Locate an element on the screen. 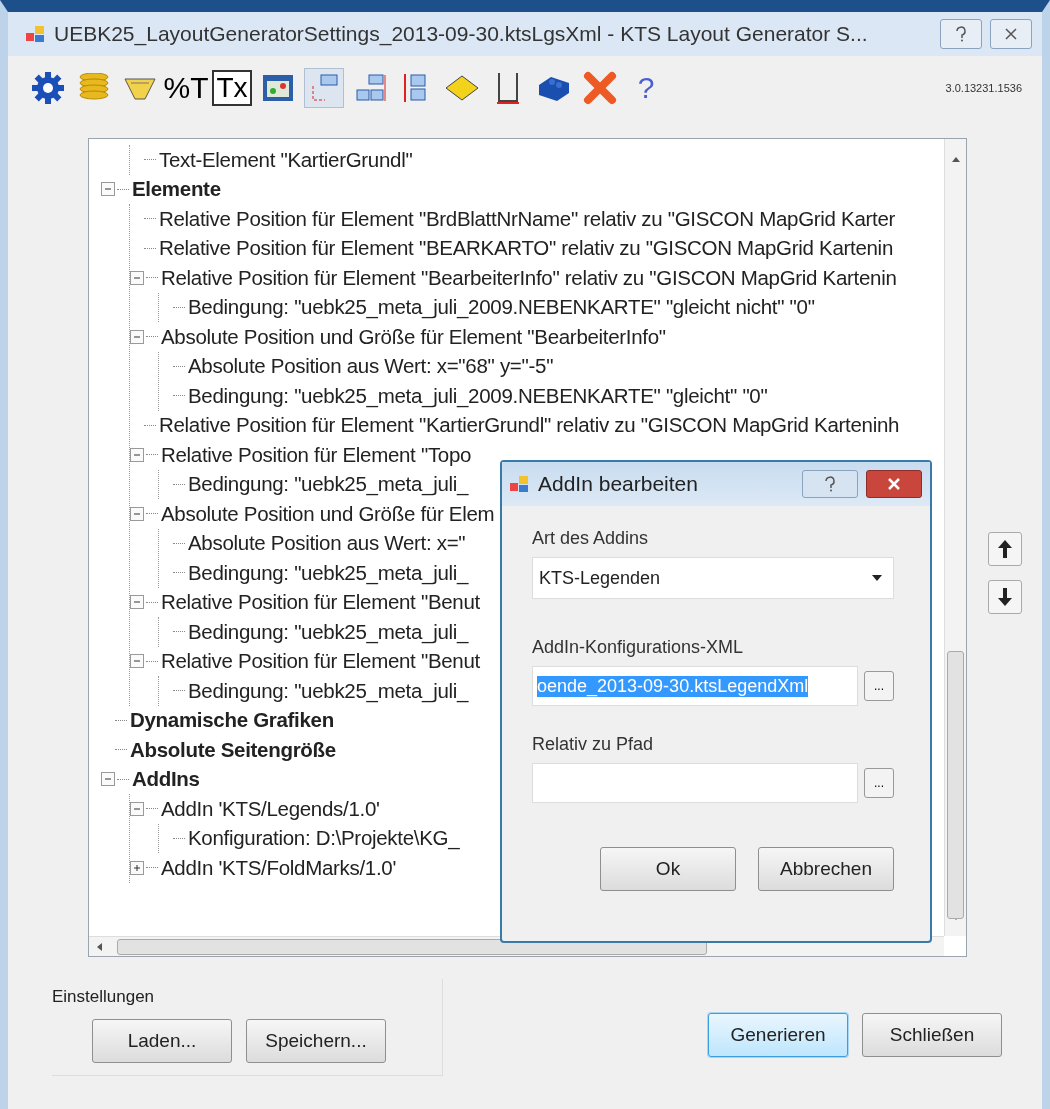  move-down-button is located at coordinates (1005, 597).